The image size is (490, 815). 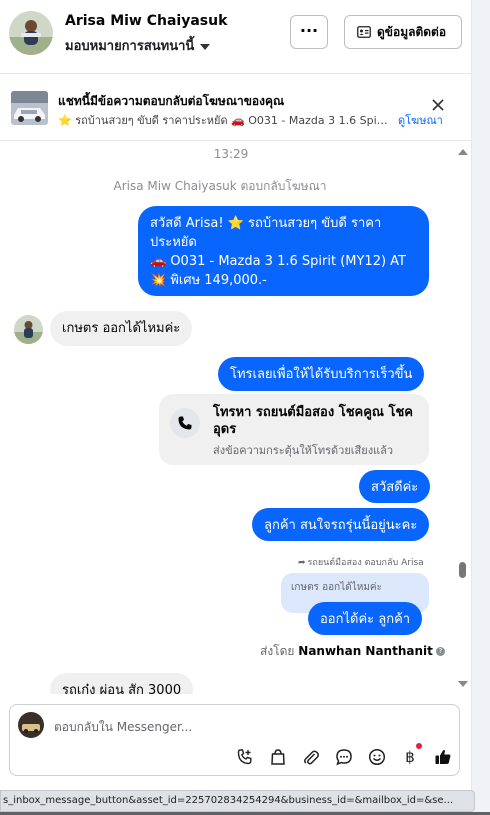 What do you see at coordinates (341, 524) in the screenshot?
I see `outgoing-message: ลูกค้า สนใจรถรุ่นนี้อยู่นะคะ` at bounding box center [341, 524].